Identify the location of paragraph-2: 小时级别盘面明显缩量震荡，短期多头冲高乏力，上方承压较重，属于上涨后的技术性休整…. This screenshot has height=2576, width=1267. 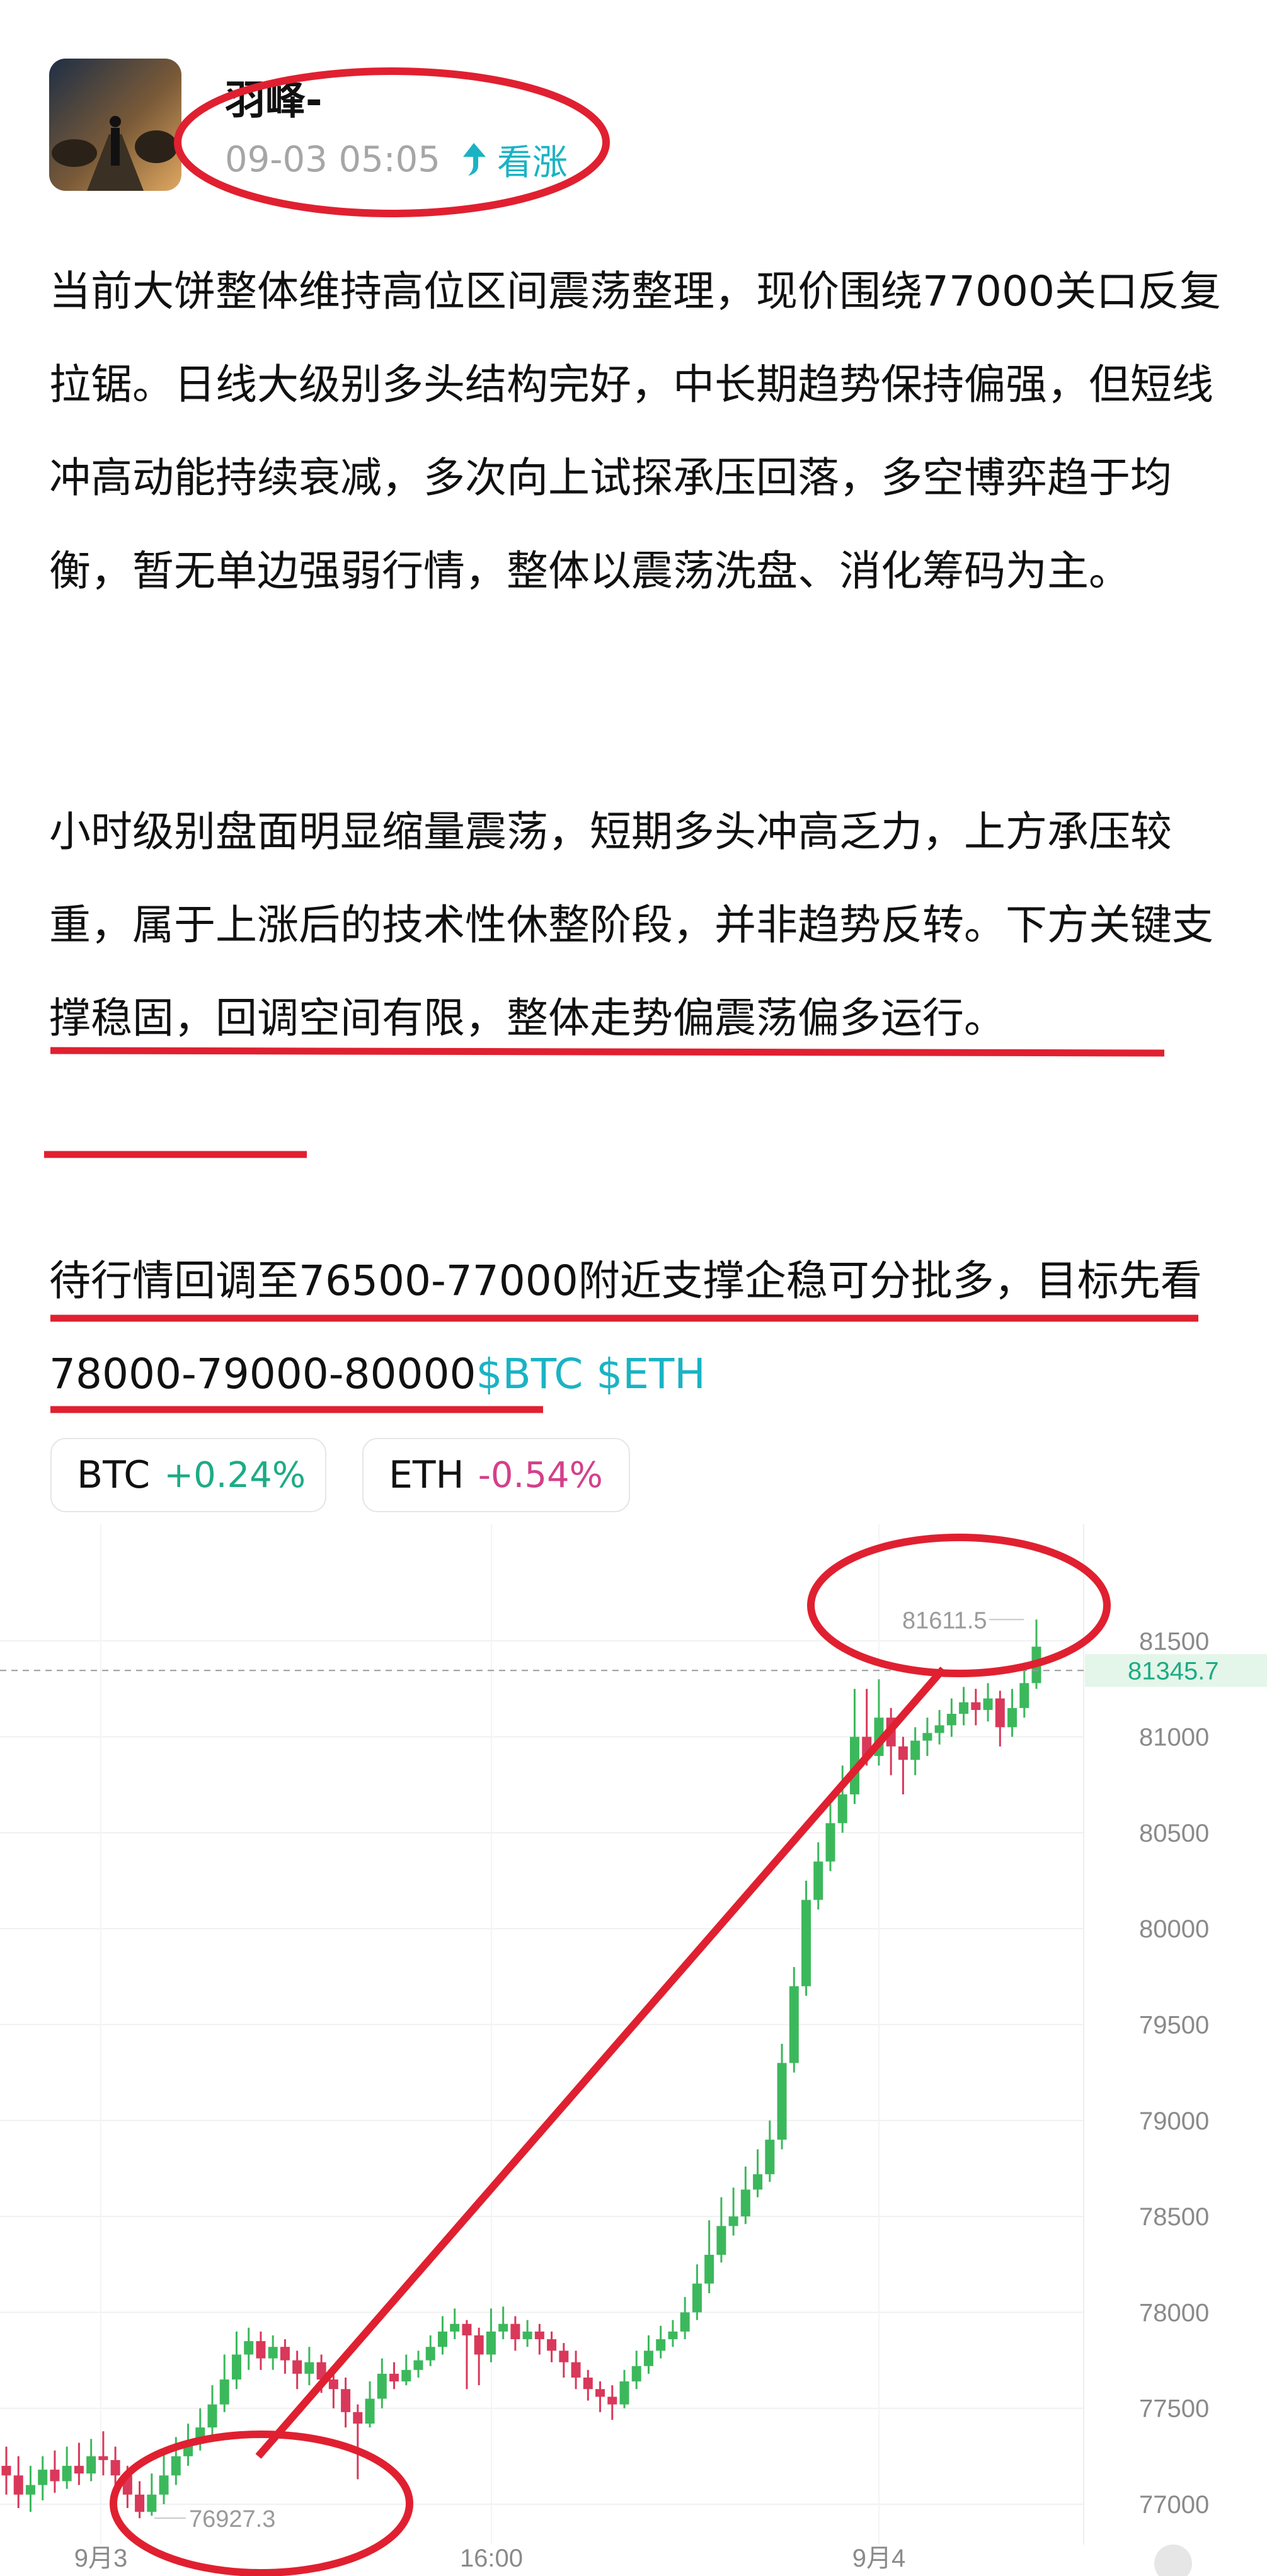
(631, 924).